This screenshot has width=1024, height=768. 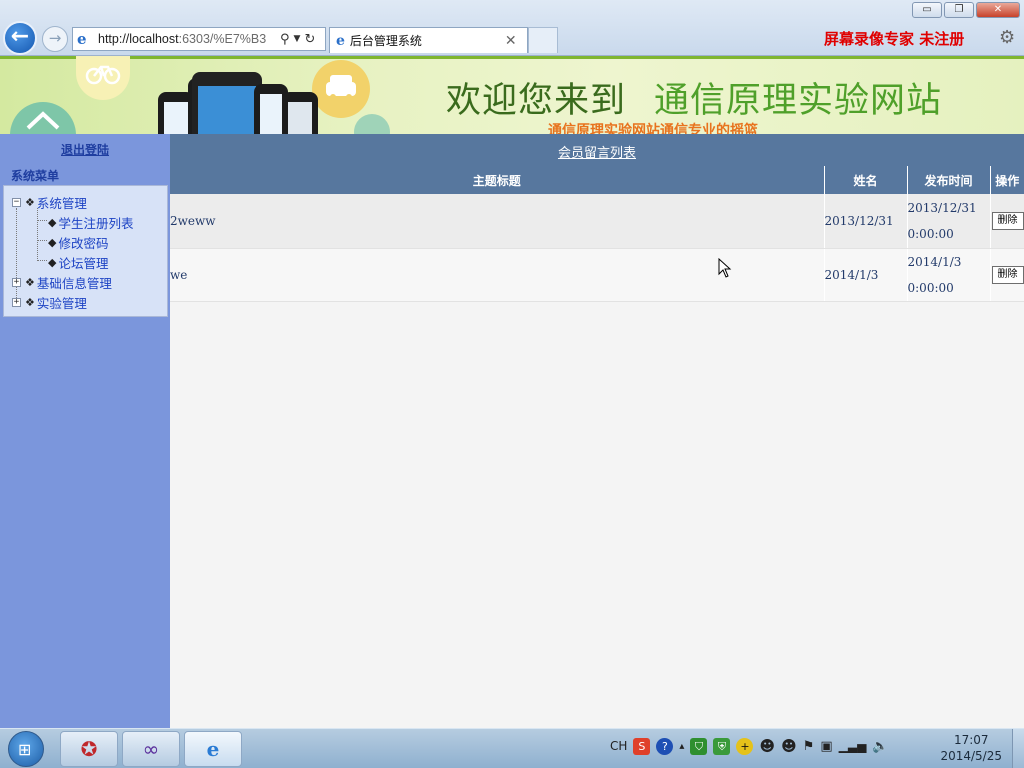 I want to click on cell-time-date: 2014/1/3, so click(x=934, y=261).